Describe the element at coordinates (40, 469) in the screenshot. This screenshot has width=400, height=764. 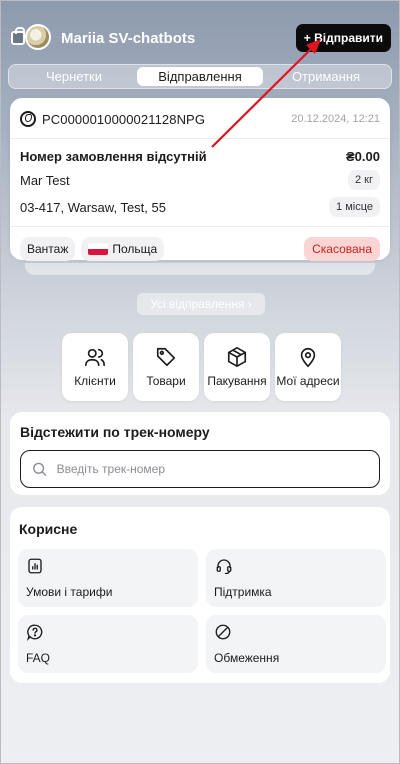
I see `search-icon` at that location.